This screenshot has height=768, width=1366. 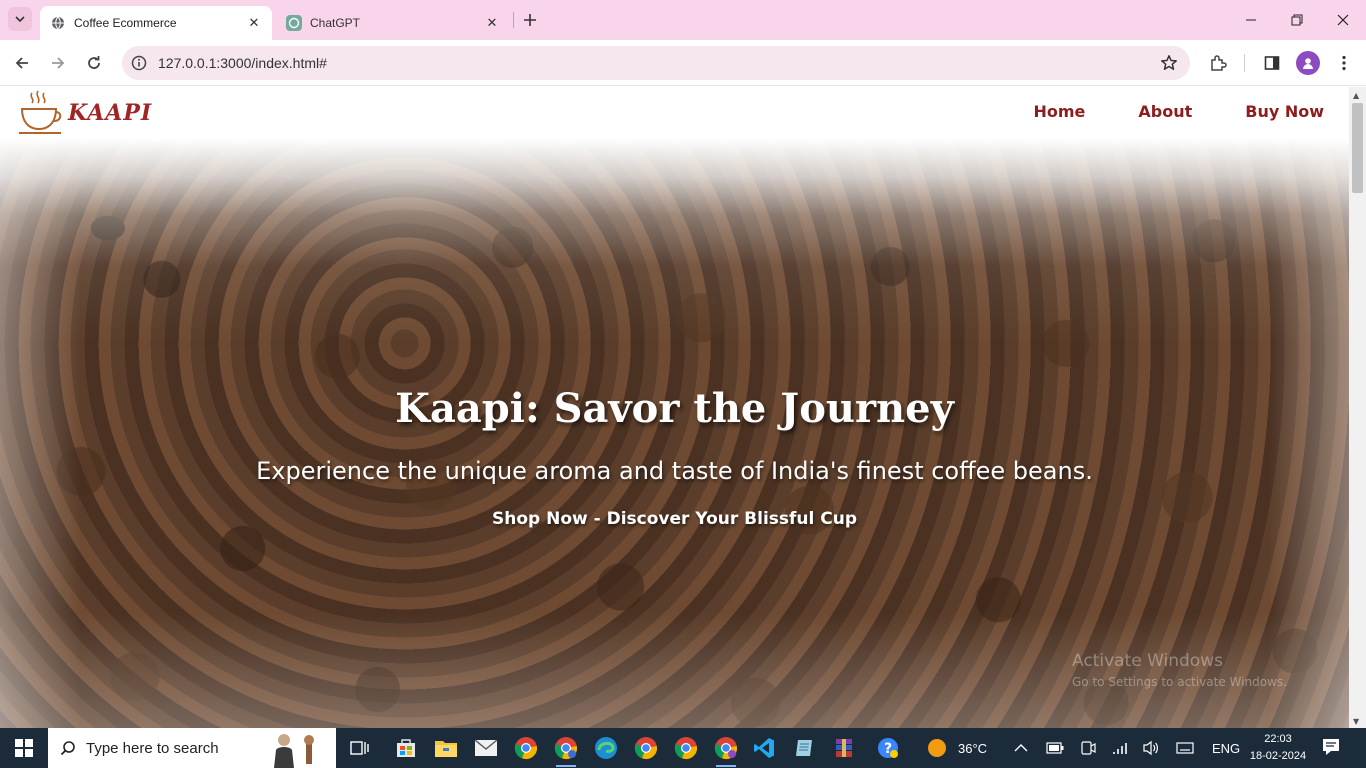 I want to click on mail-app, so click(x=486, y=748).